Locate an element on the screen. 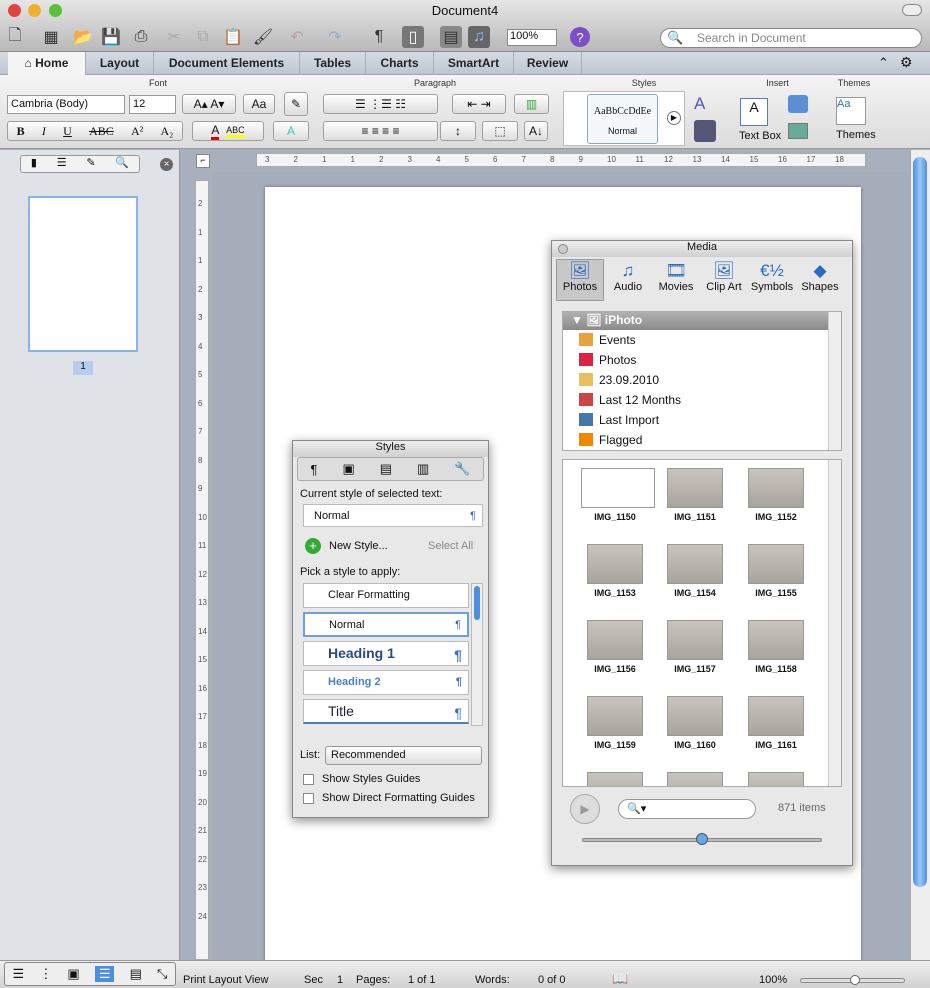 This screenshot has height=988, width=930. tab-review: Review is located at coordinates (548, 63).